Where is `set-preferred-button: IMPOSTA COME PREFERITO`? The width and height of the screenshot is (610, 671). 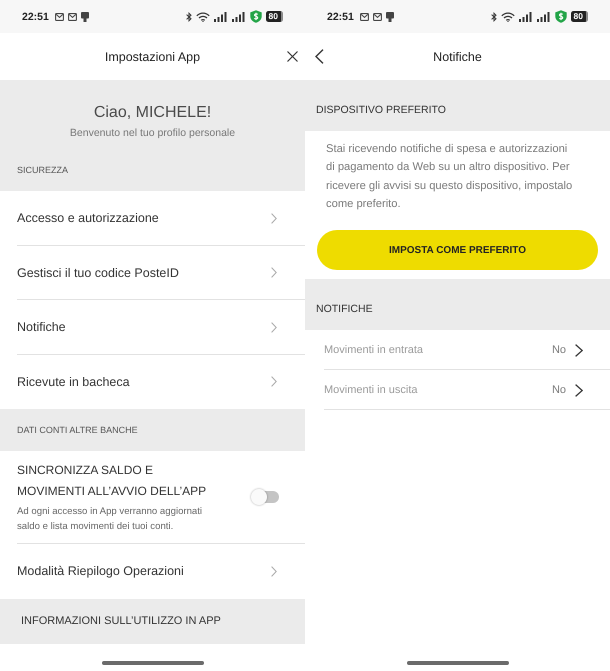 set-preferred-button: IMPOSTA COME PREFERITO is located at coordinates (457, 250).